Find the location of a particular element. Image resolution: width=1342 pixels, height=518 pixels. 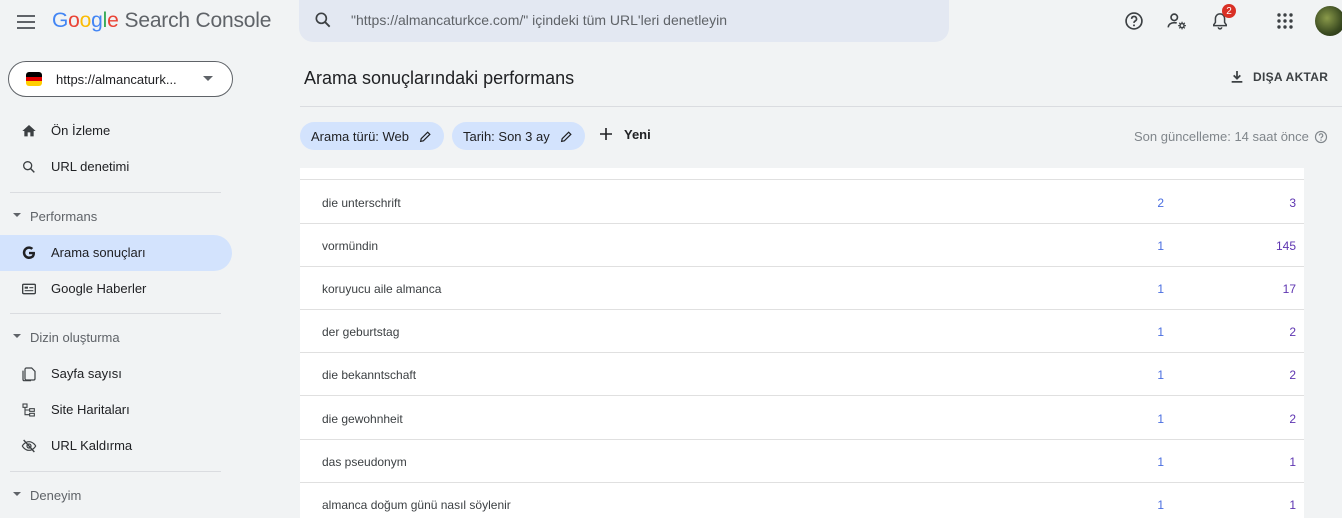

new-filter-button: Yeni is located at coordinates (624, 134).